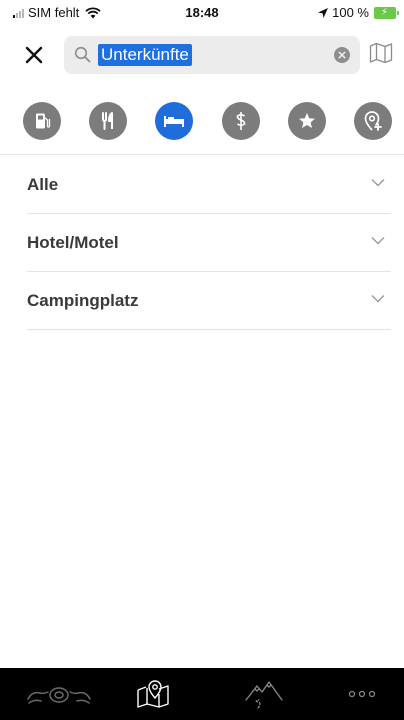  What do you see at coordinates (342, 55) in the screenshot?
I see `clear-icon` at bounding box center [342, 55].